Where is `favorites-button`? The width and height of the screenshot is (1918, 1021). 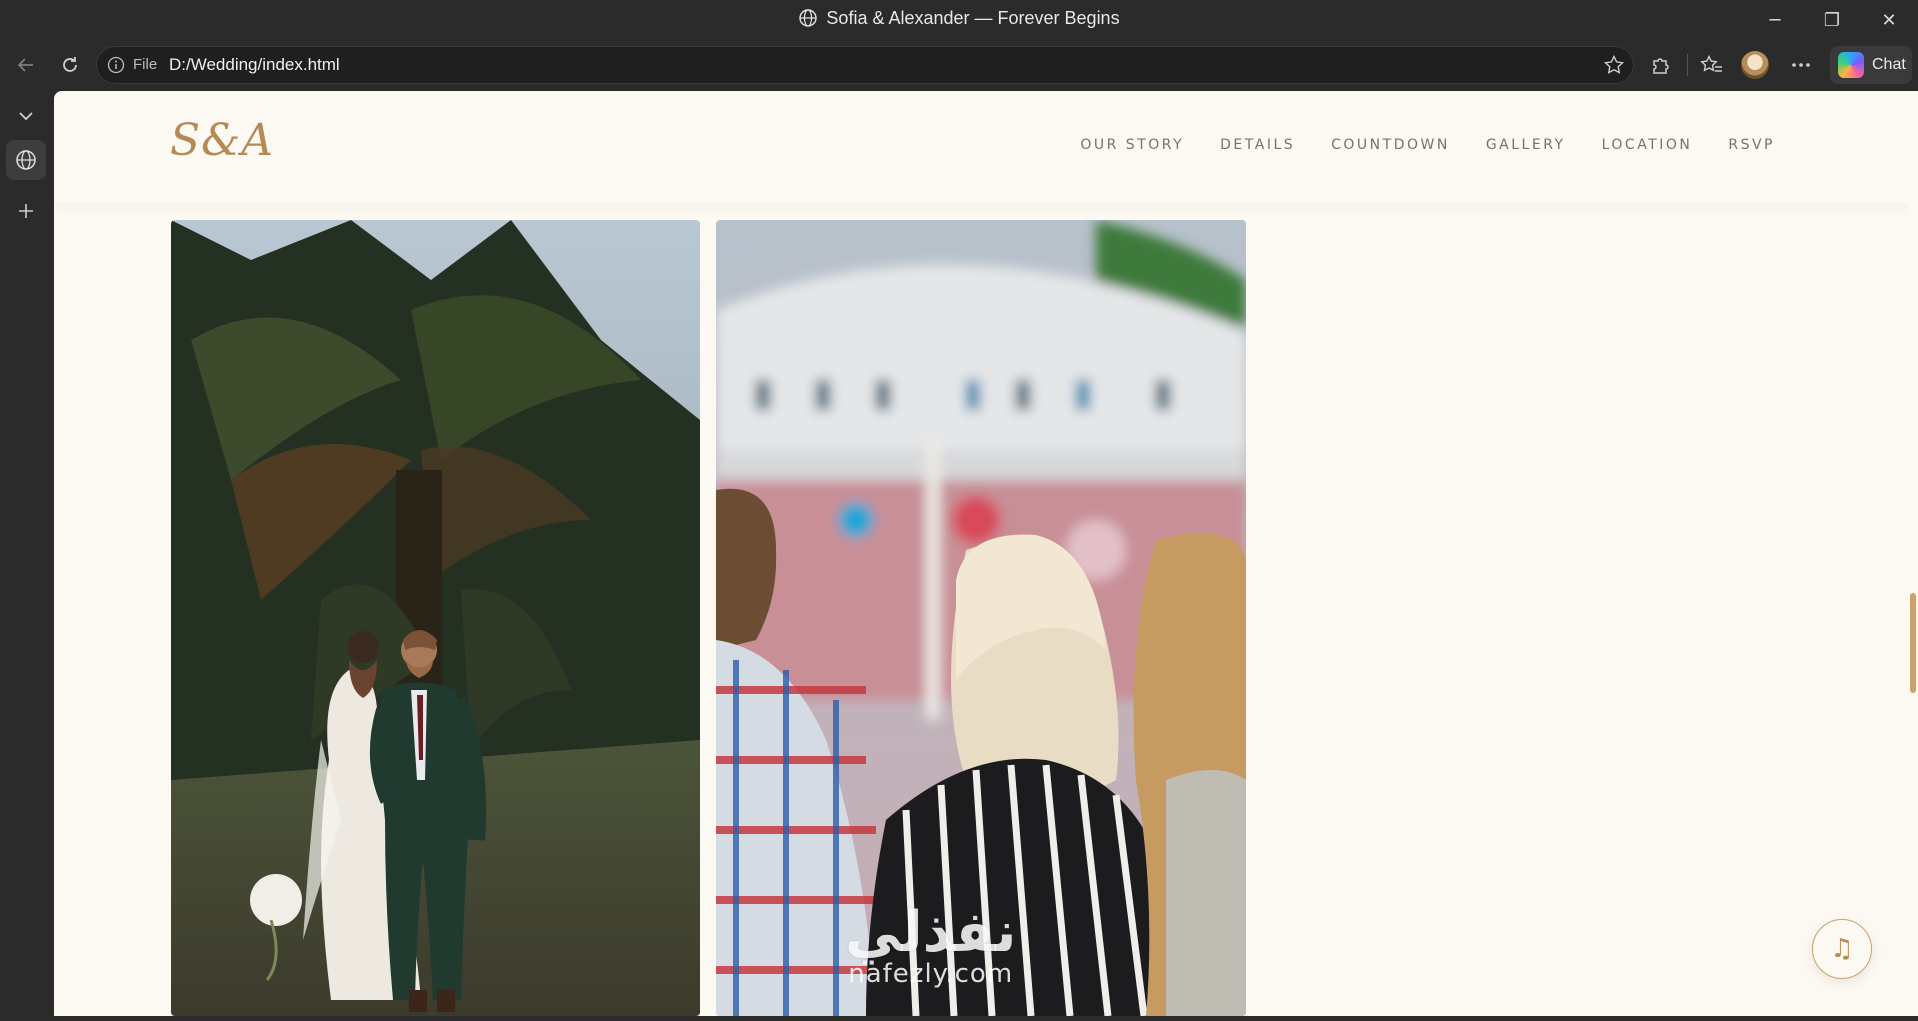 favorites-button is located at coordinates (1712, 65).